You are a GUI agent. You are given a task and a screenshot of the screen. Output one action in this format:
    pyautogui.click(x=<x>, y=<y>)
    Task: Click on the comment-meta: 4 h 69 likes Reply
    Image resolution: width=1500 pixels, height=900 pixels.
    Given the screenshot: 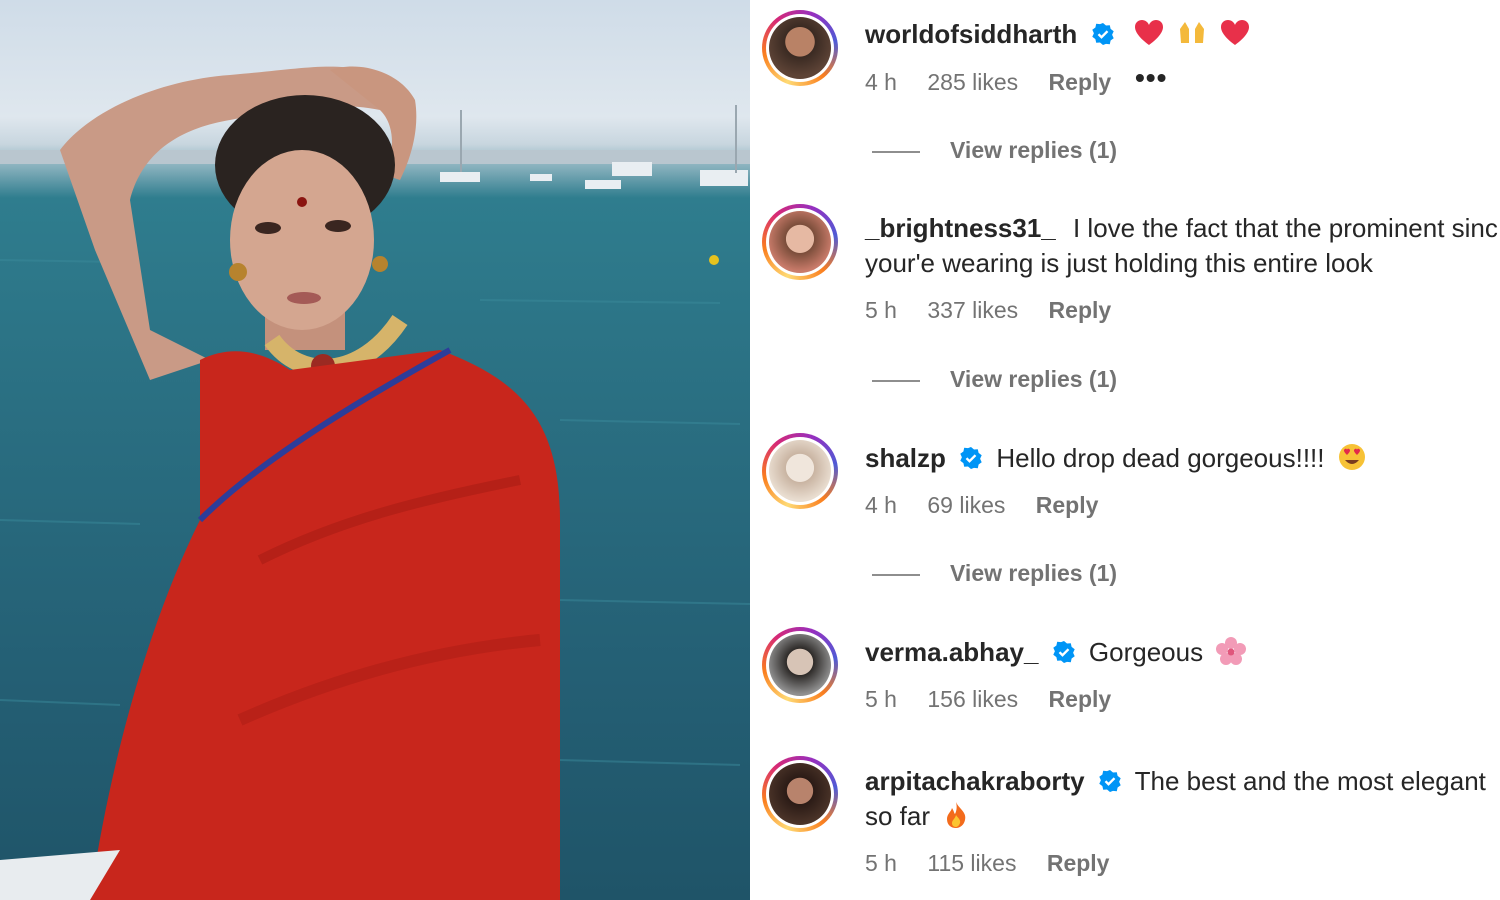 What is the action you would take?
    pyautogui.click(x=993, y=505)
    